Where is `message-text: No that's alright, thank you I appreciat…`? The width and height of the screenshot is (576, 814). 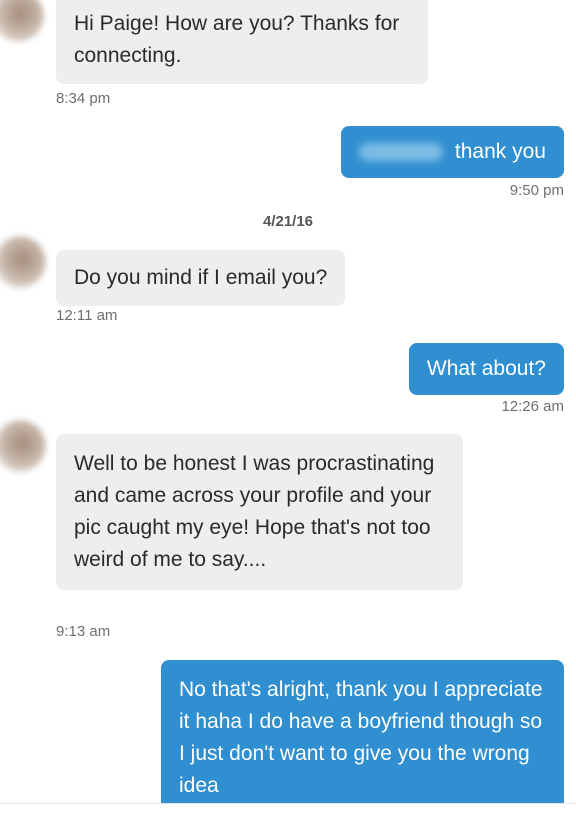 message-text: No that's alright, thank you I appreciat… is located at coordinates (361, 737).